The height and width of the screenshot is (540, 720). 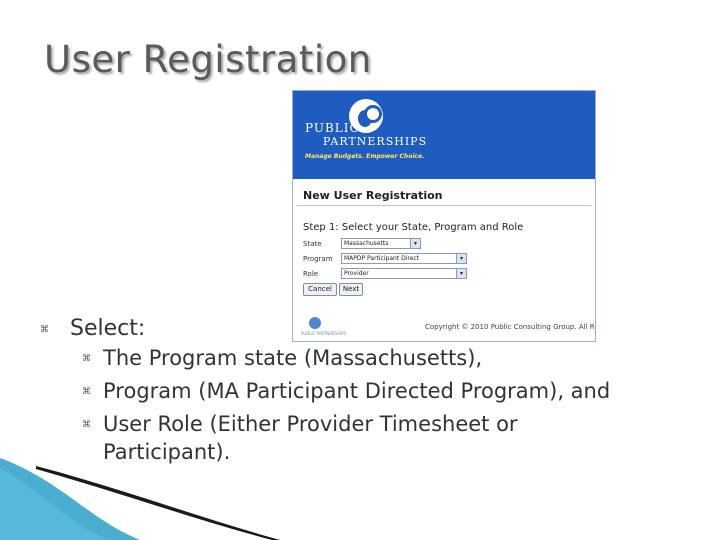 What do you see at coordinates (312, 244) in the screenshot?
I see `state-label: State` at bounding box center [312, 244].